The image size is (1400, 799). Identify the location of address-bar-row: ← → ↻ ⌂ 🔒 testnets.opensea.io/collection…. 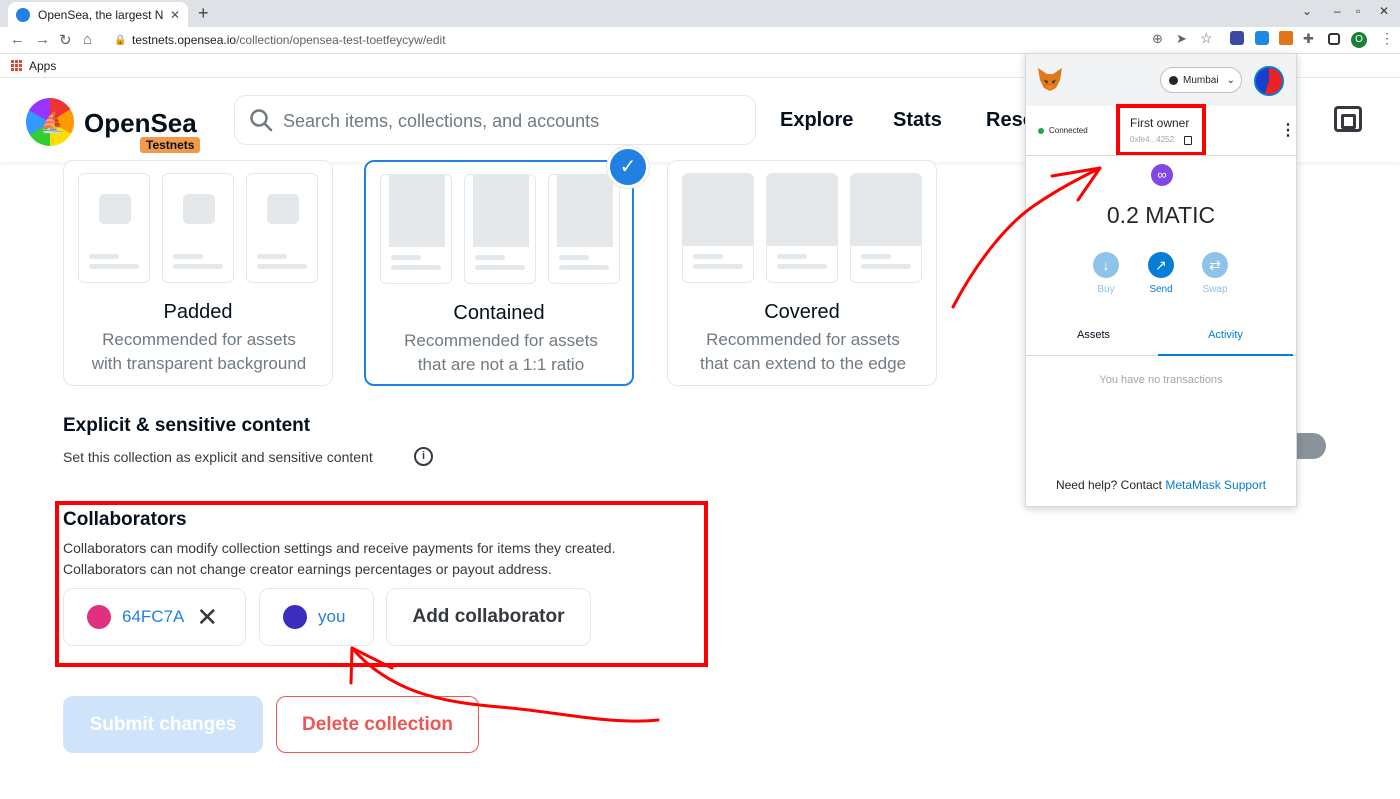
(700, 40).